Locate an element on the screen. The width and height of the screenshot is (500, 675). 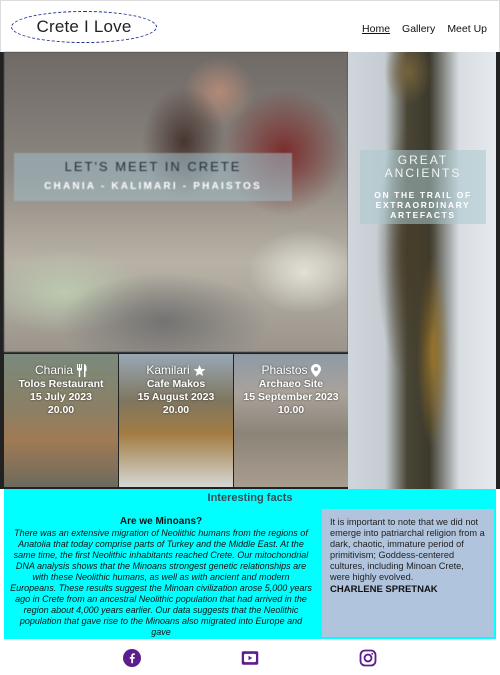
logo-text: Crete I Love is located at coordinates (84, 26).